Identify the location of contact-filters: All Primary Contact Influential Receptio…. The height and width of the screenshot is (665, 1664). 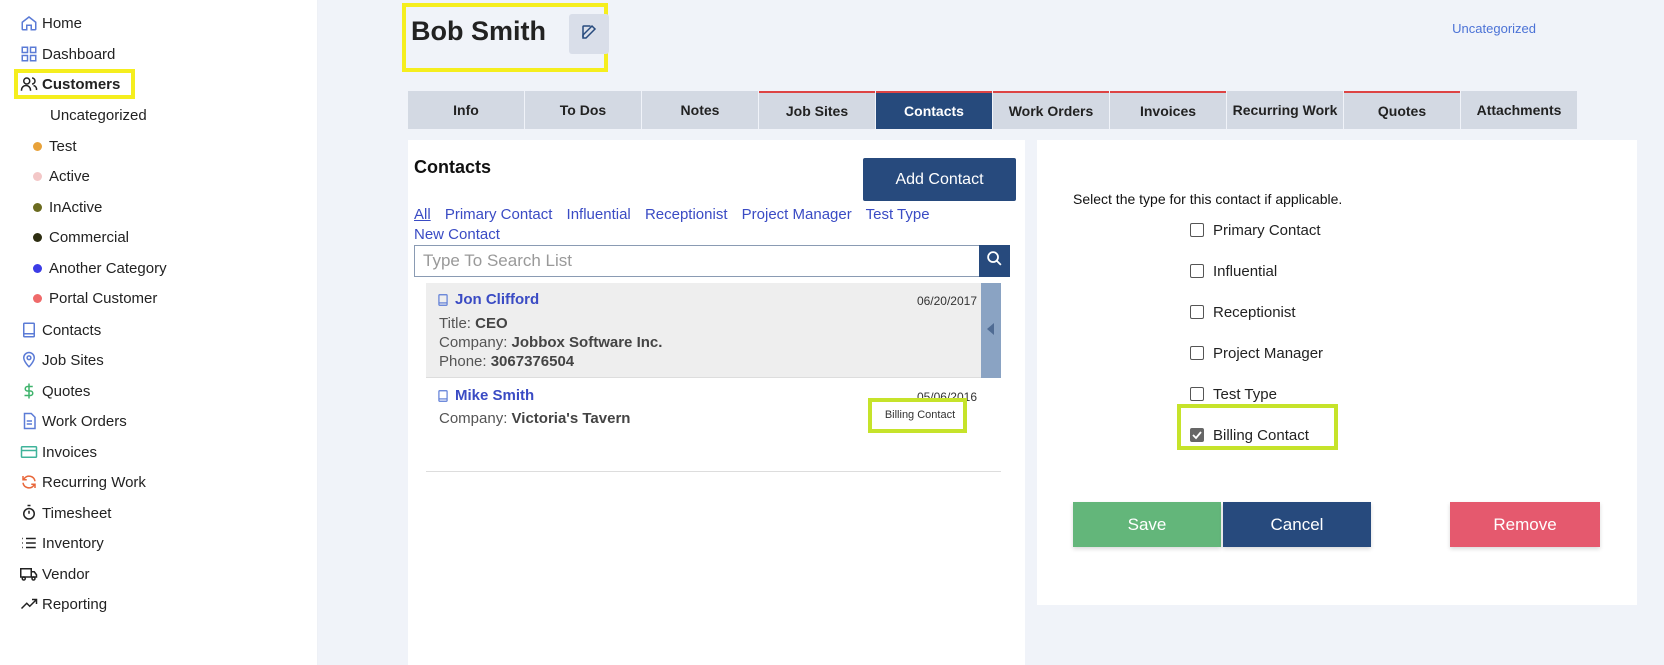
(694, 225).